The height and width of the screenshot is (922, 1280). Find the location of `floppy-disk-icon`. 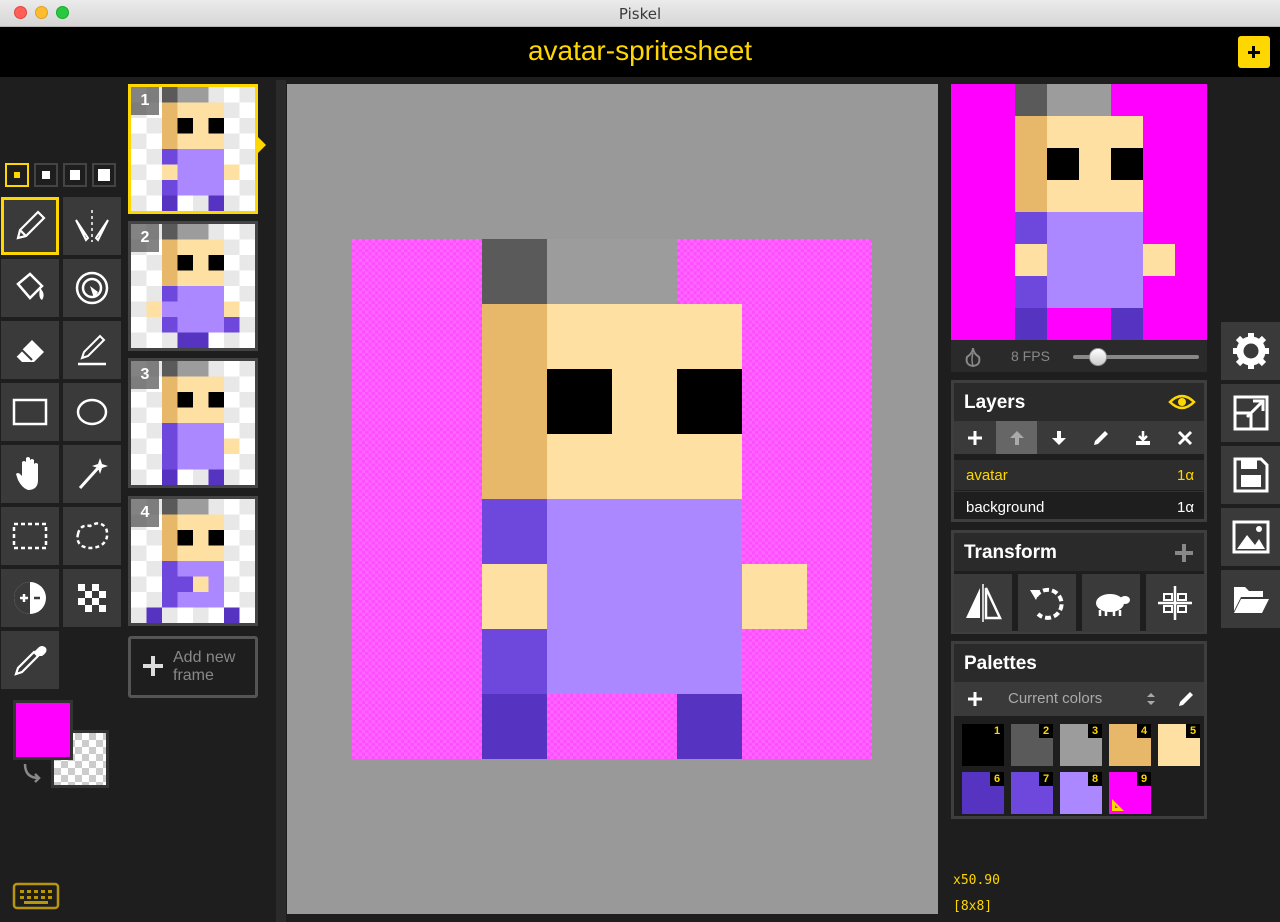

floppy-disk-icon is located at coordinates (1251, 475).